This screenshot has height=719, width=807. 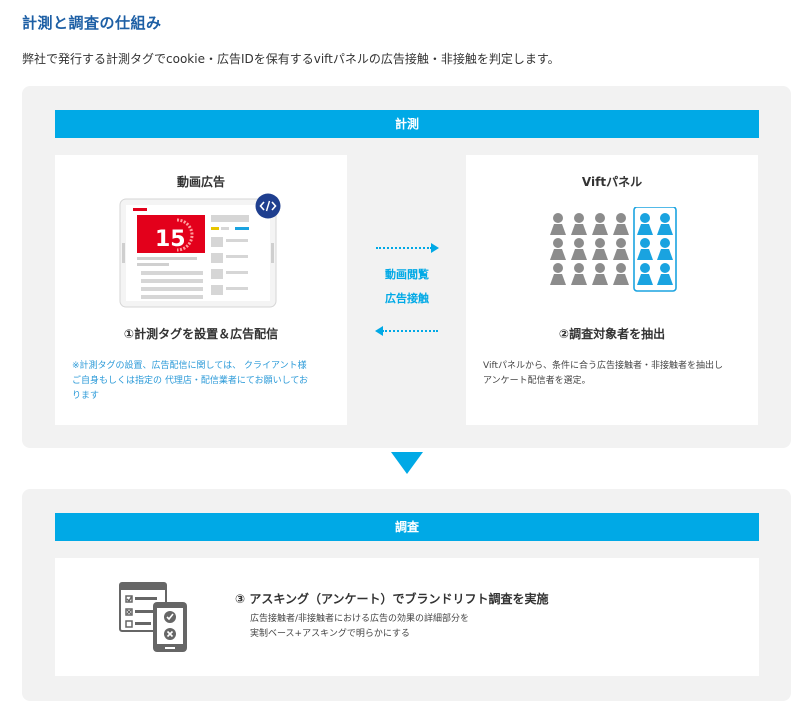 I want to click on step2-label: ②調査対象者を抽出, so click(x=612, y=334).